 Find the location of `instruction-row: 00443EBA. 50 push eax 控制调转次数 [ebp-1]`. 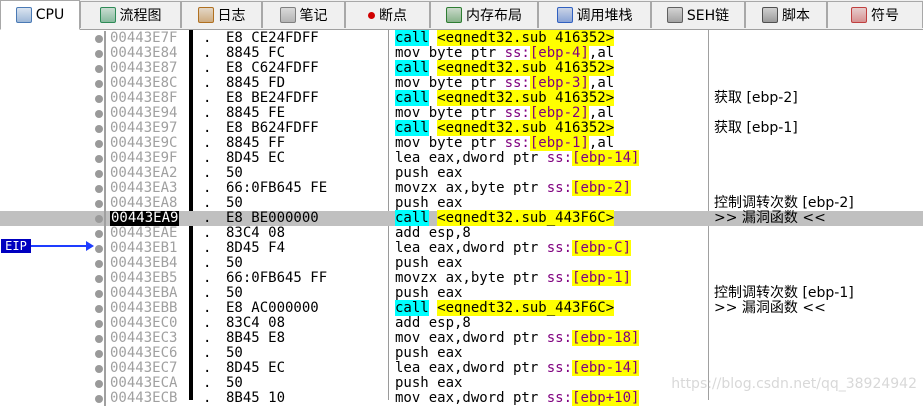

instruction-row: 00443EBA. 50 push eax 控制调转次数 [ebp-1] is located at coordinates (461, 293).